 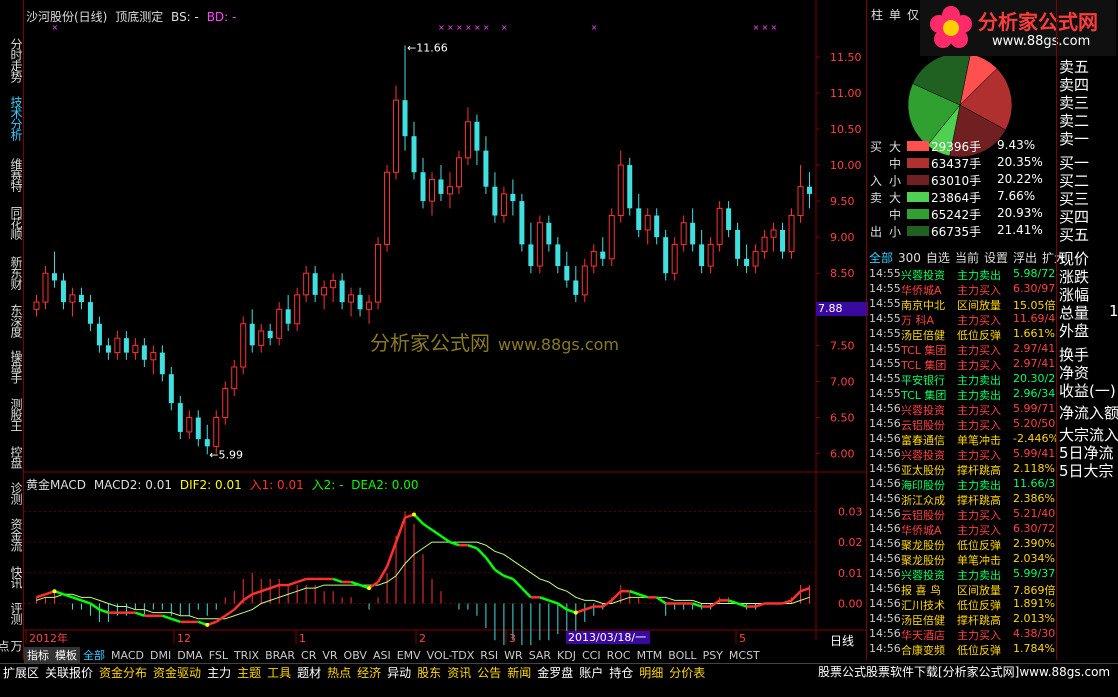 What do you see at coordinates (451, 655) in the screenshot?
I see `indicator-vol-tdx: VOL-TDX` at bounding box center [451, 655].